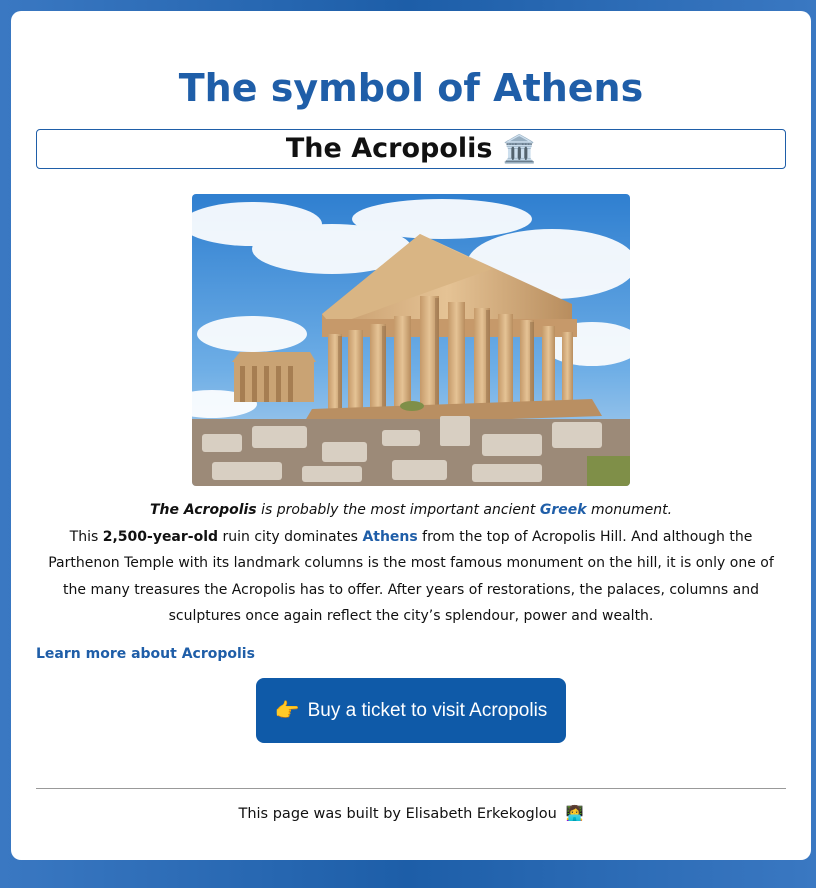 The width and height of the screenshot is (816, 888). Describe the element at coordinates (203, 510) in the screenshot. I see `acropolis-name: The Acropolis` at that location.